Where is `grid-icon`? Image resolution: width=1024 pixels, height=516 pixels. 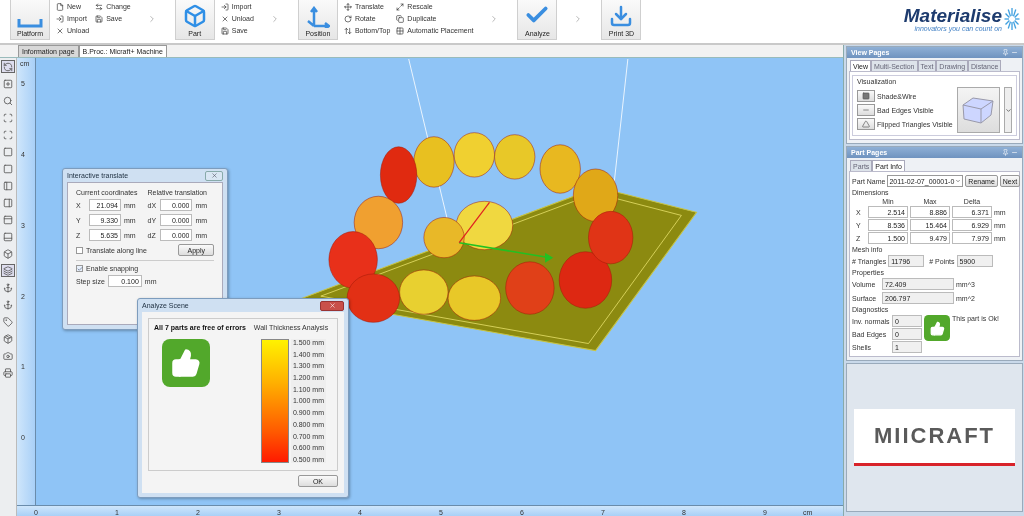 grid-icon is located at coordinates (400, 30).